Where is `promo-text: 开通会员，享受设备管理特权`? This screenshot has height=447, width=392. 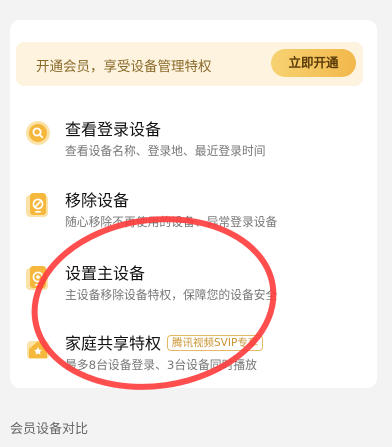 promo-text: 开通会员，享受设备管理特权 is located at coordinates (124, 67).